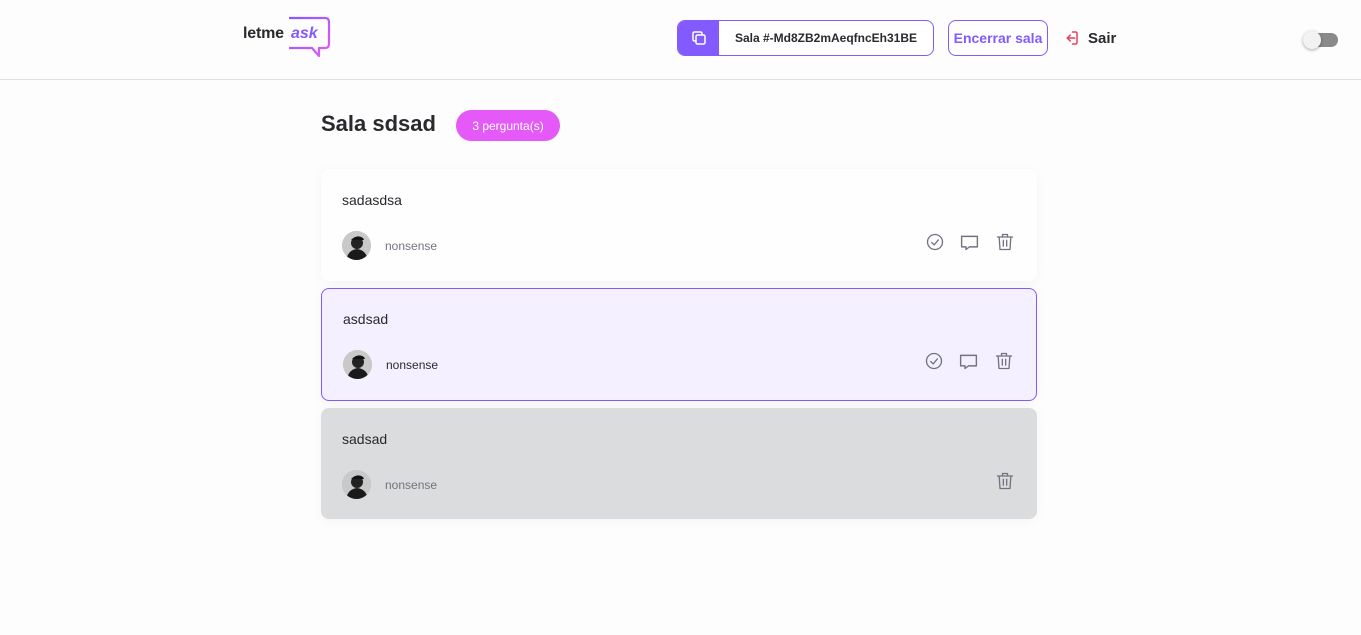 The height and width of the screenshot is (635, 1361). I want to click on logout-icon, so click(1072, 38).